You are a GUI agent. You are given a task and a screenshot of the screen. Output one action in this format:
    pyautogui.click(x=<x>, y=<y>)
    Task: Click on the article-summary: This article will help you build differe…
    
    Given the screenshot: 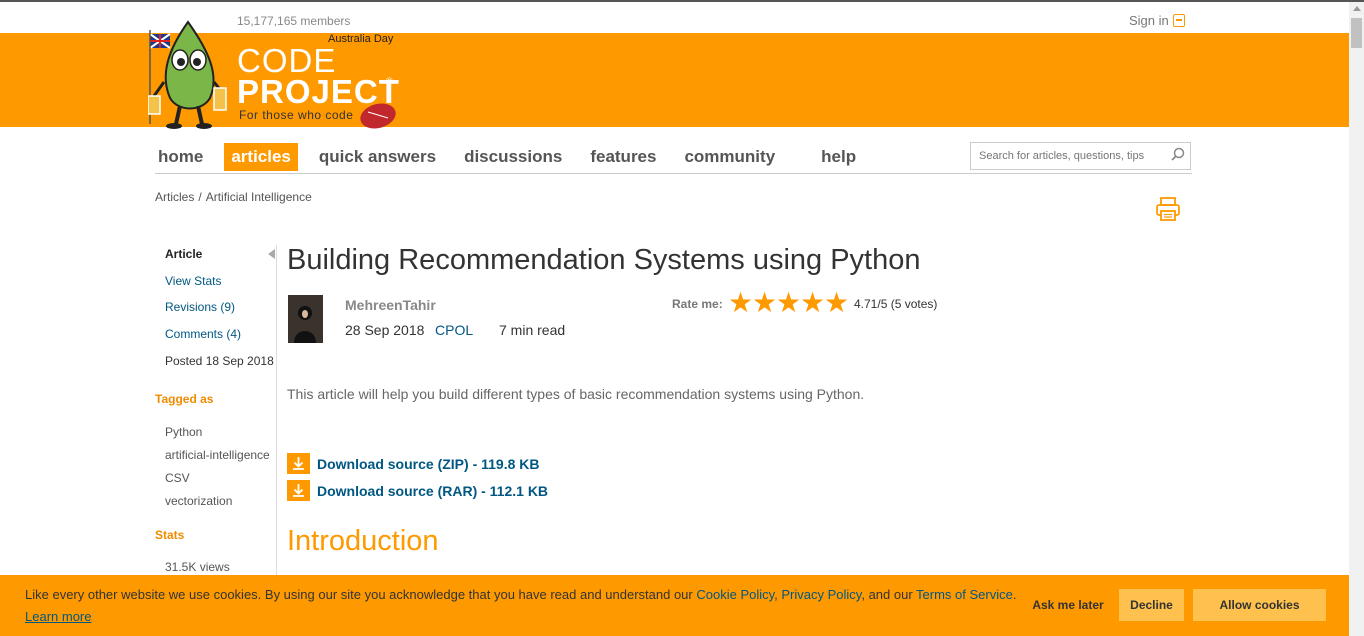 What is the action you would take?
    pyautogui.click(x=576, y=394)
    